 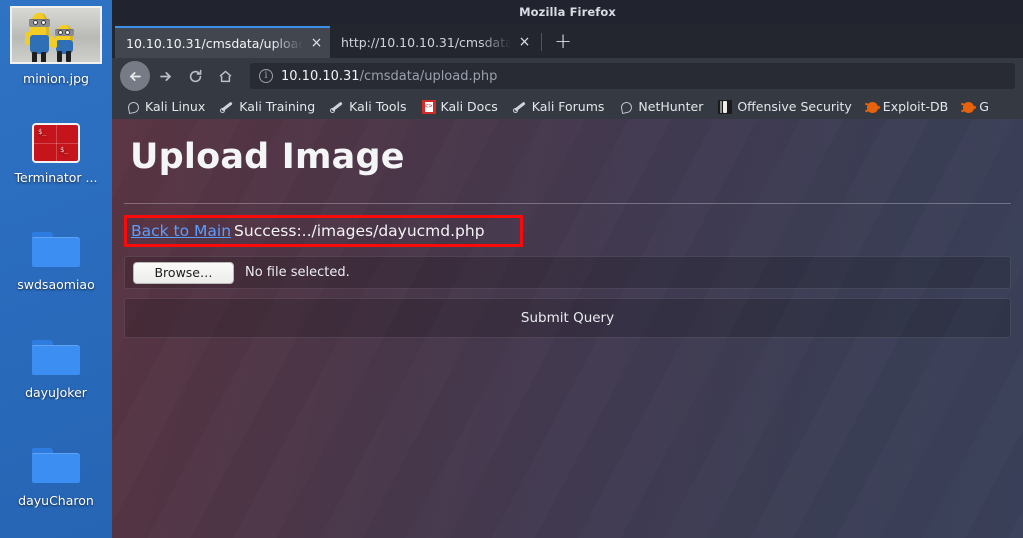 I want to click on tab-separator, so click(x=541, y=42).